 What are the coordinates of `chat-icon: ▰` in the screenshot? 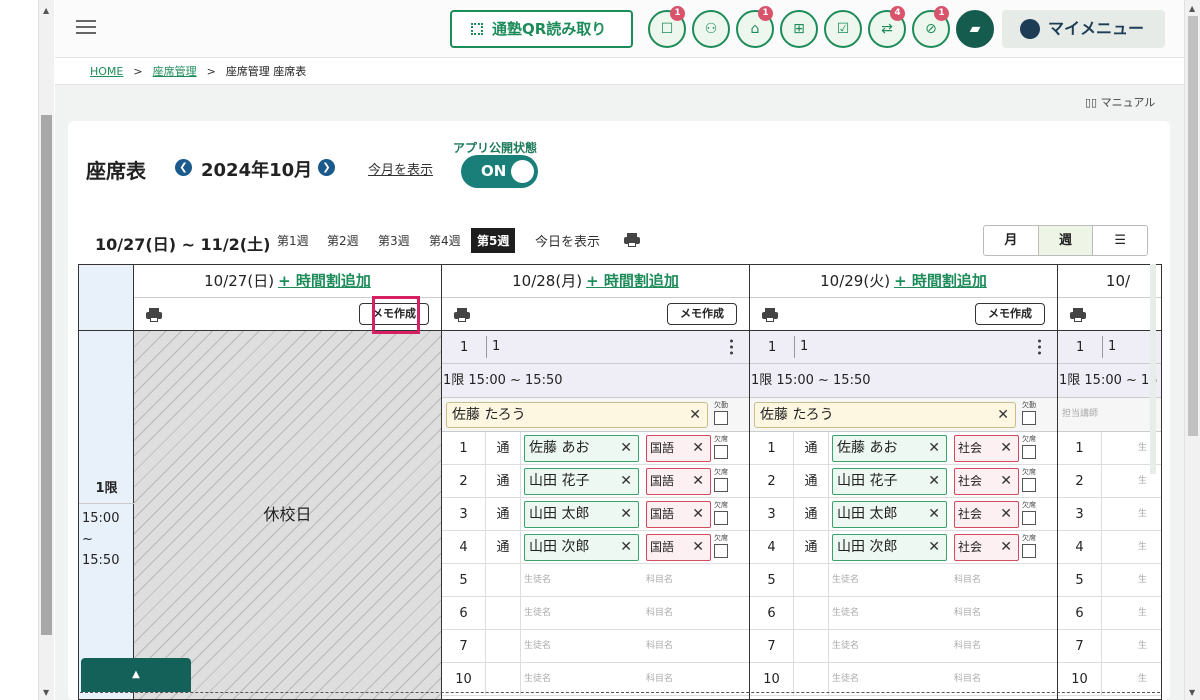 It's located at (975, 29).